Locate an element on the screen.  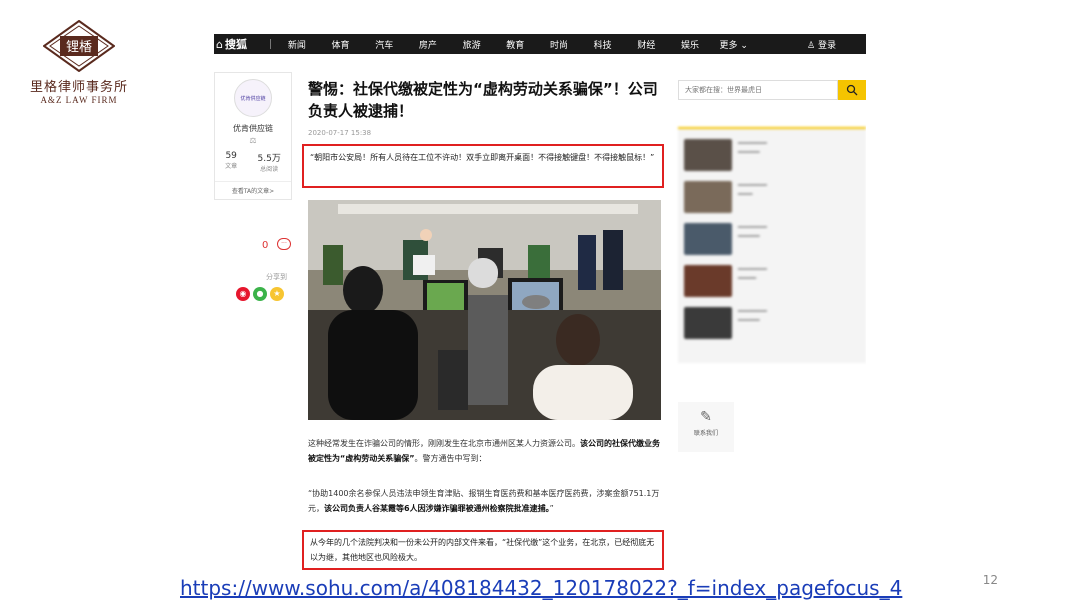
hot-article-text: ━━━━━━━━ ━━━━━ is located at coordinates (752, 274).